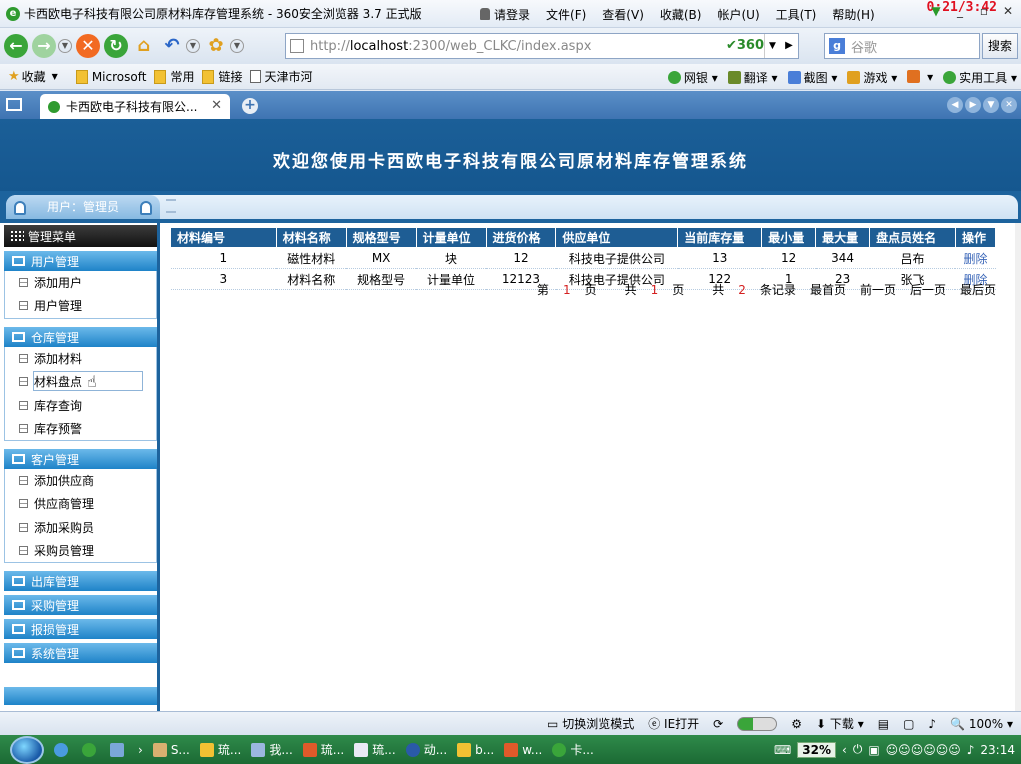 The image size is (1021, 764). I want to click on tray-arrow-icon: ‹, so click(844, 750).